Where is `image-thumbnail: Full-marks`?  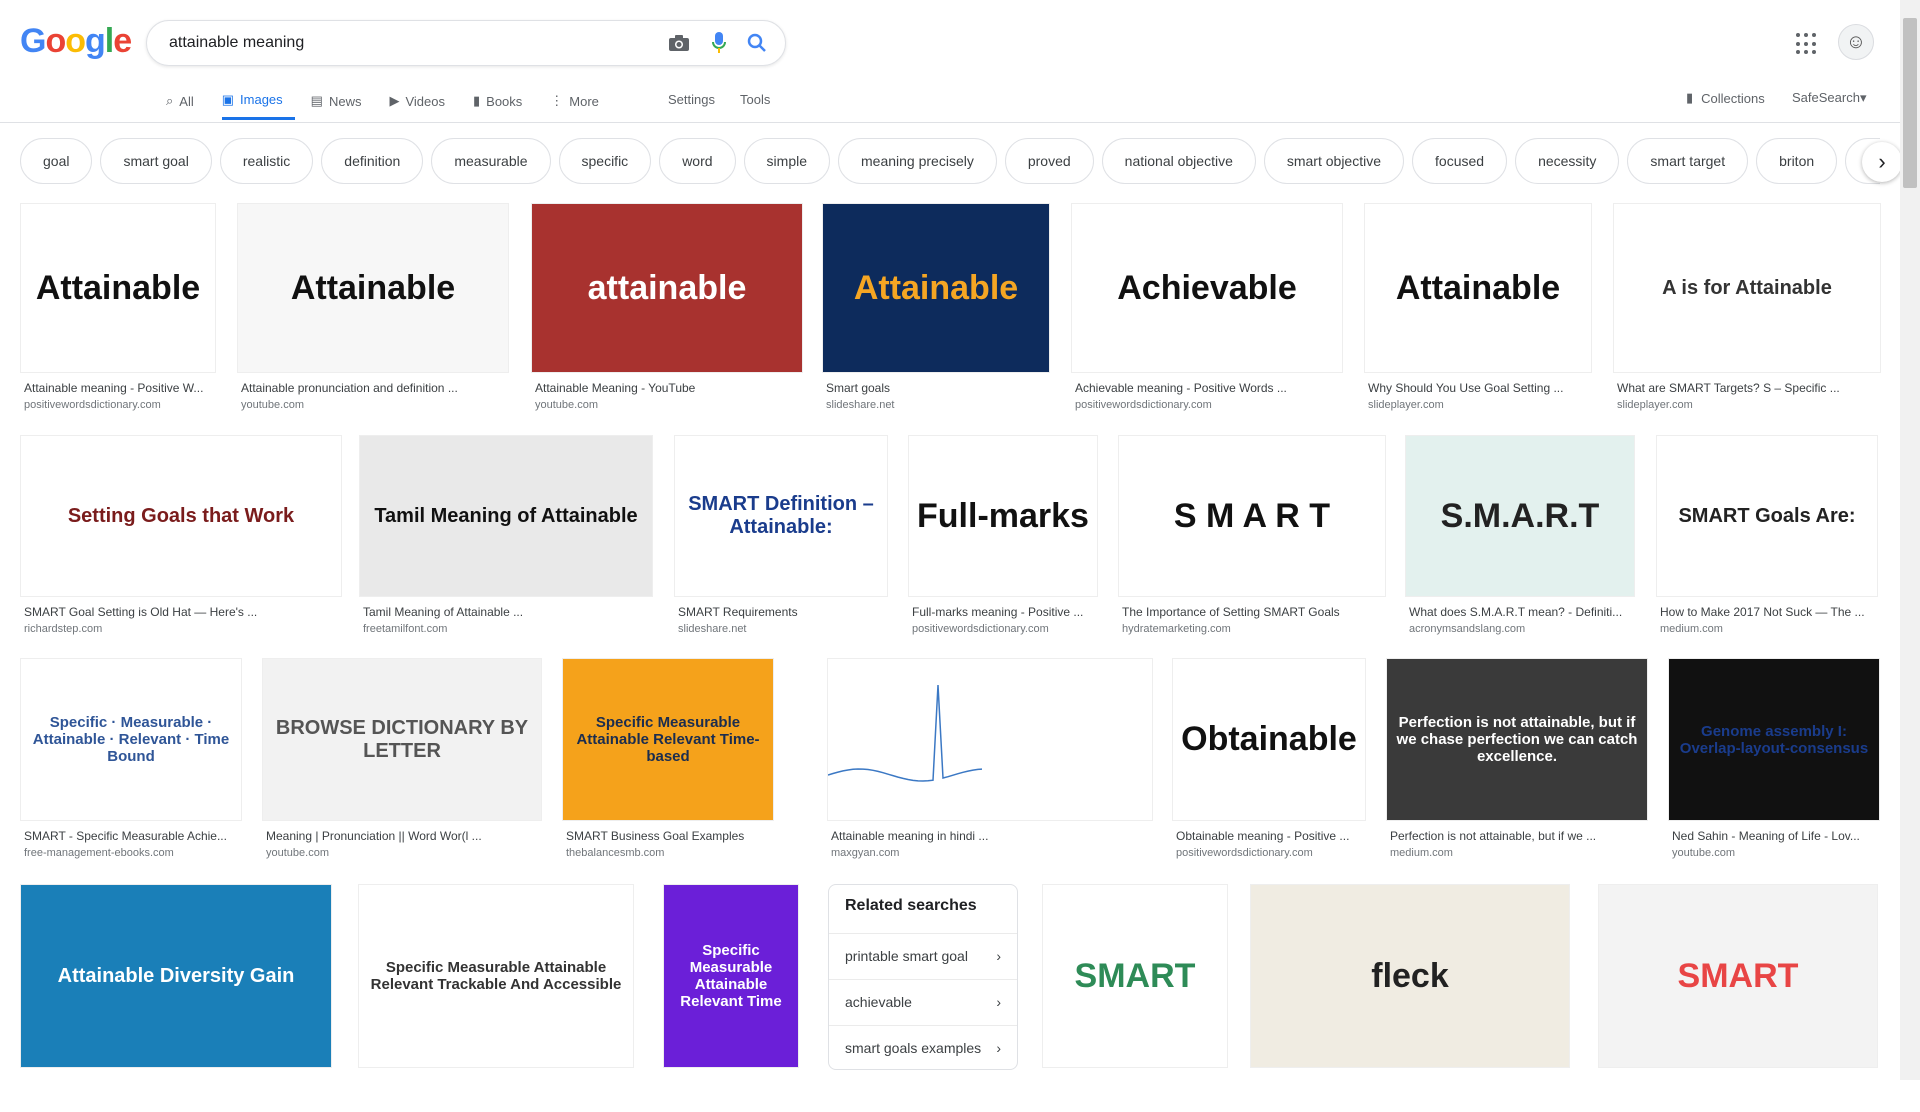 image-thumbnail: Full-marks is located at coordinates (1003, 516).